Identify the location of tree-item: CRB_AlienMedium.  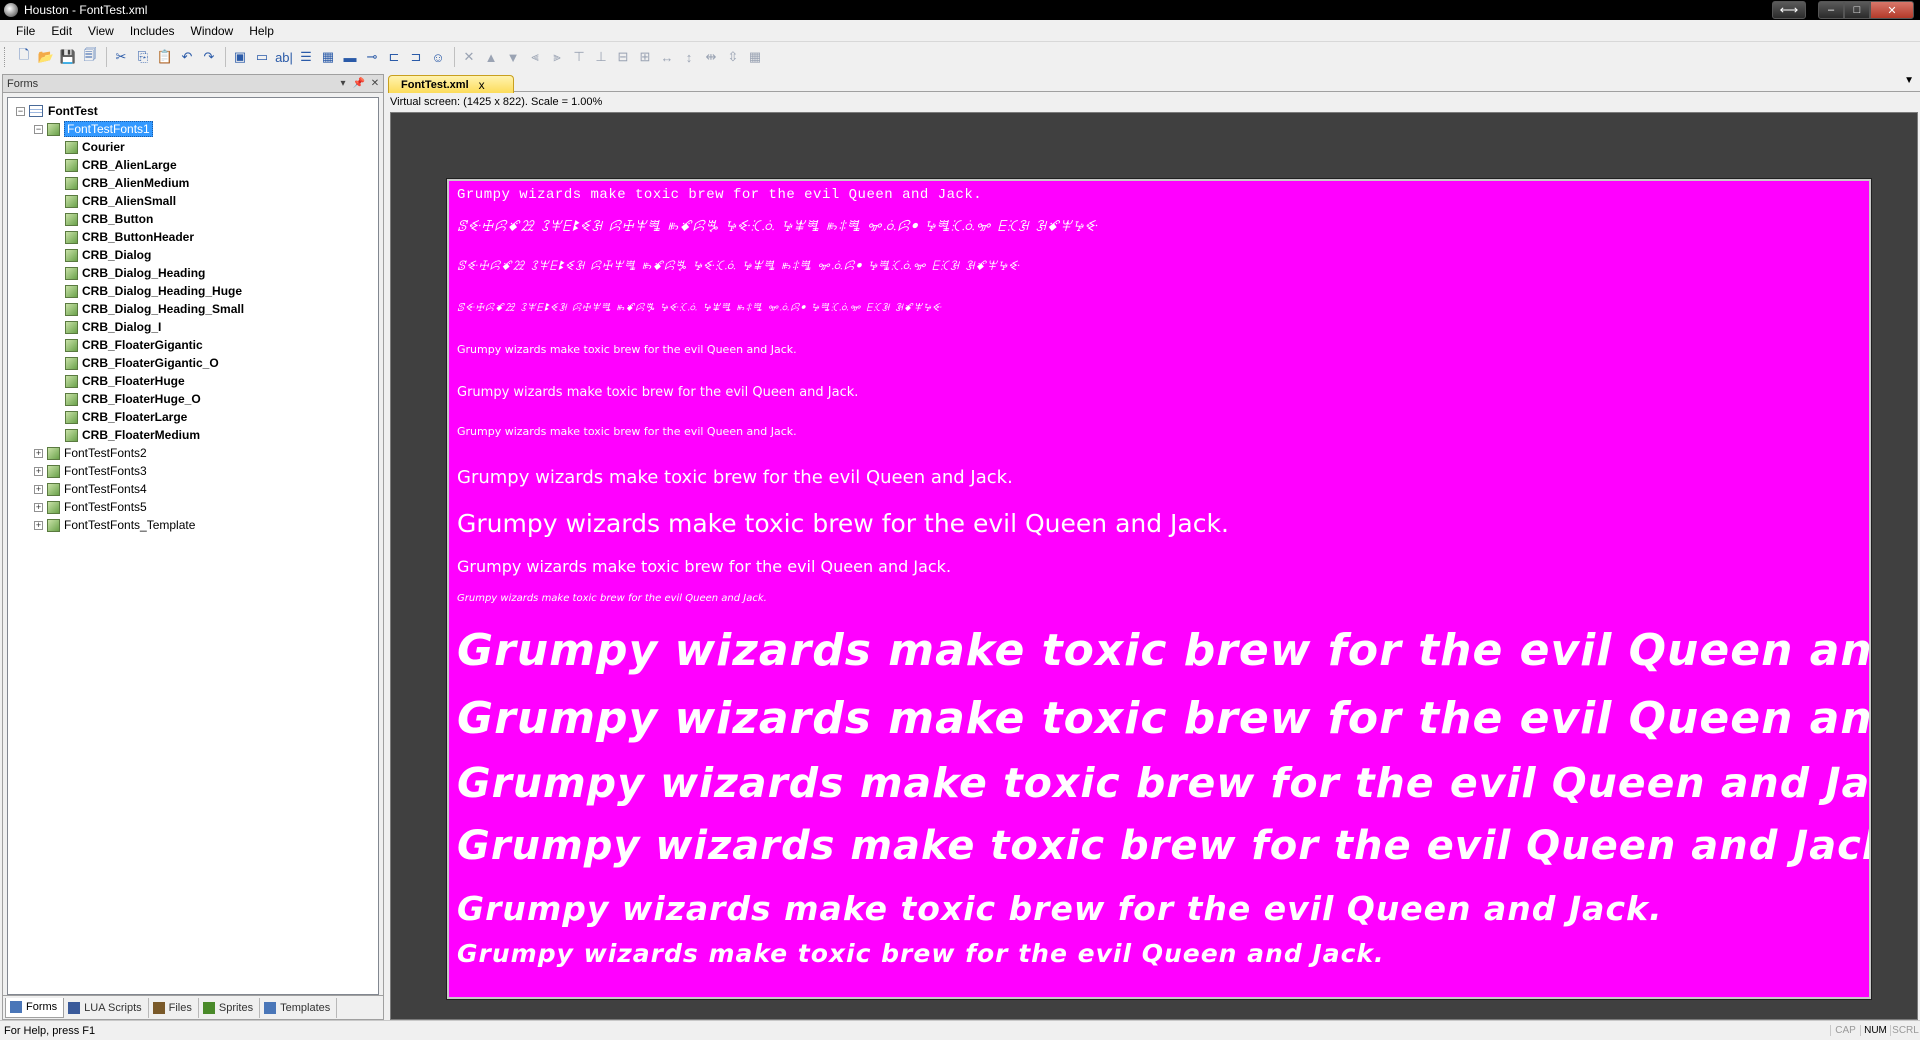
(193, 183).